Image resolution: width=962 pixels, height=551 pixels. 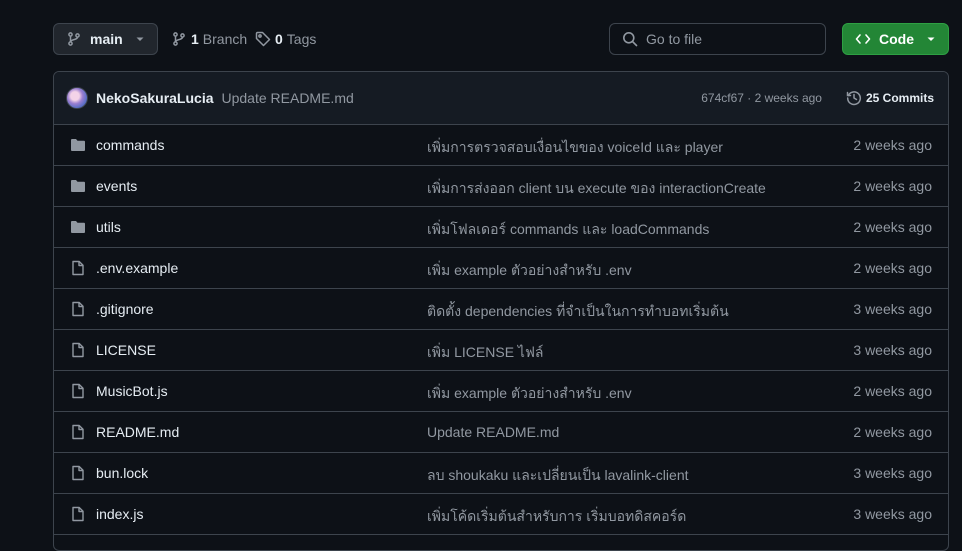 I want to click on search-icon, so click(x=630, y=39).